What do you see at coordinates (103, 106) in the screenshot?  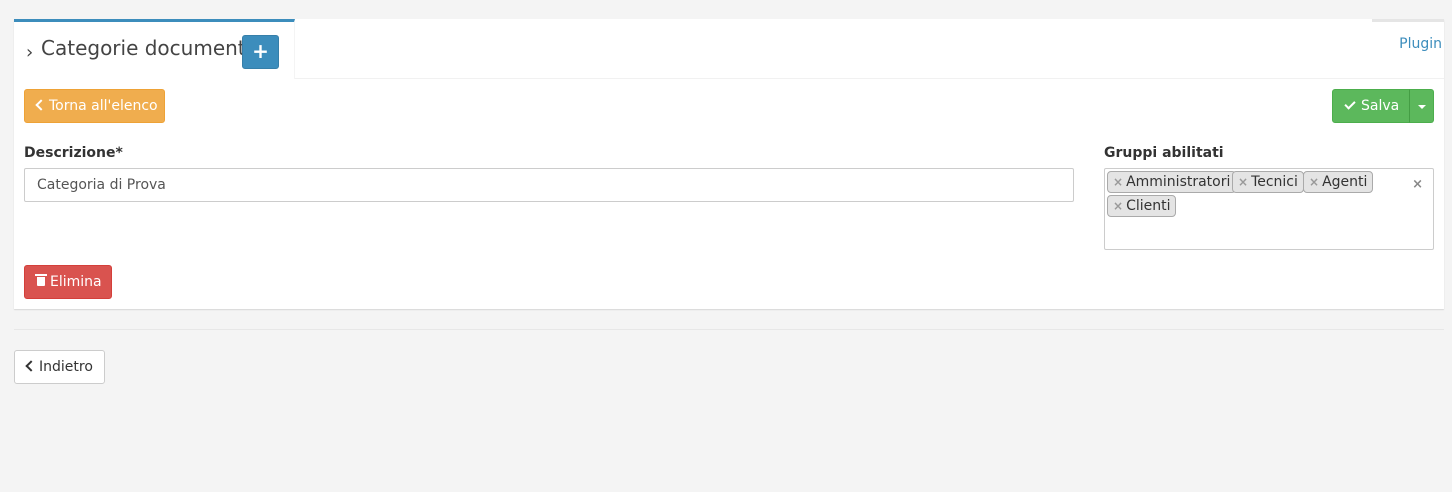 I see `back-to-list-label: Torna all'elenco` at bounding box center [103, 106].